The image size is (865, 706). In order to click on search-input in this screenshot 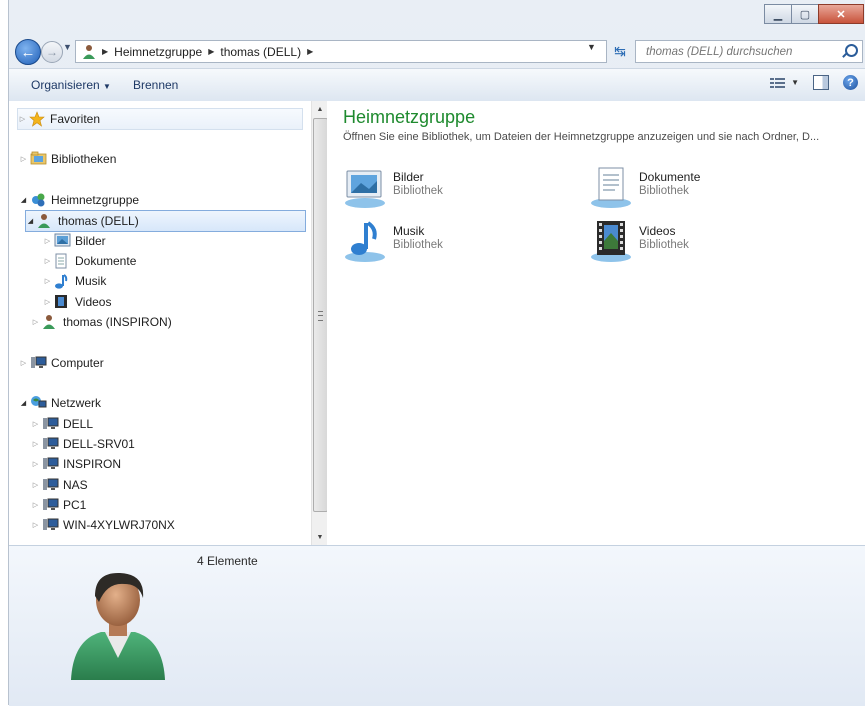, I will do `click(741, 51)`.